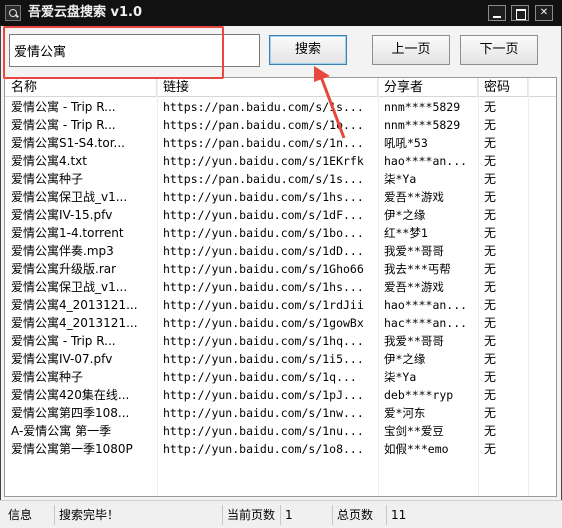  I want to click on search-button: 搜索, so click(308, 50).